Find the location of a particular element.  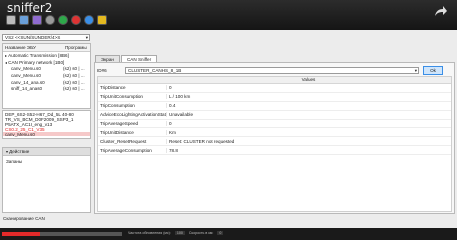

open-icon is located at coordinates (24, 20).